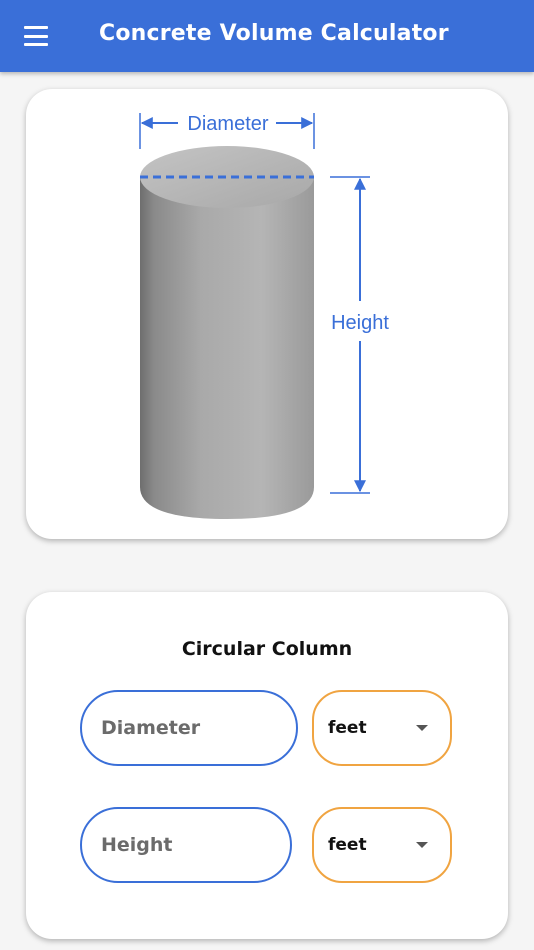 This screenshot has height=950, width=534. I want to click on hamburger-menu-icon, so click(36, 36).